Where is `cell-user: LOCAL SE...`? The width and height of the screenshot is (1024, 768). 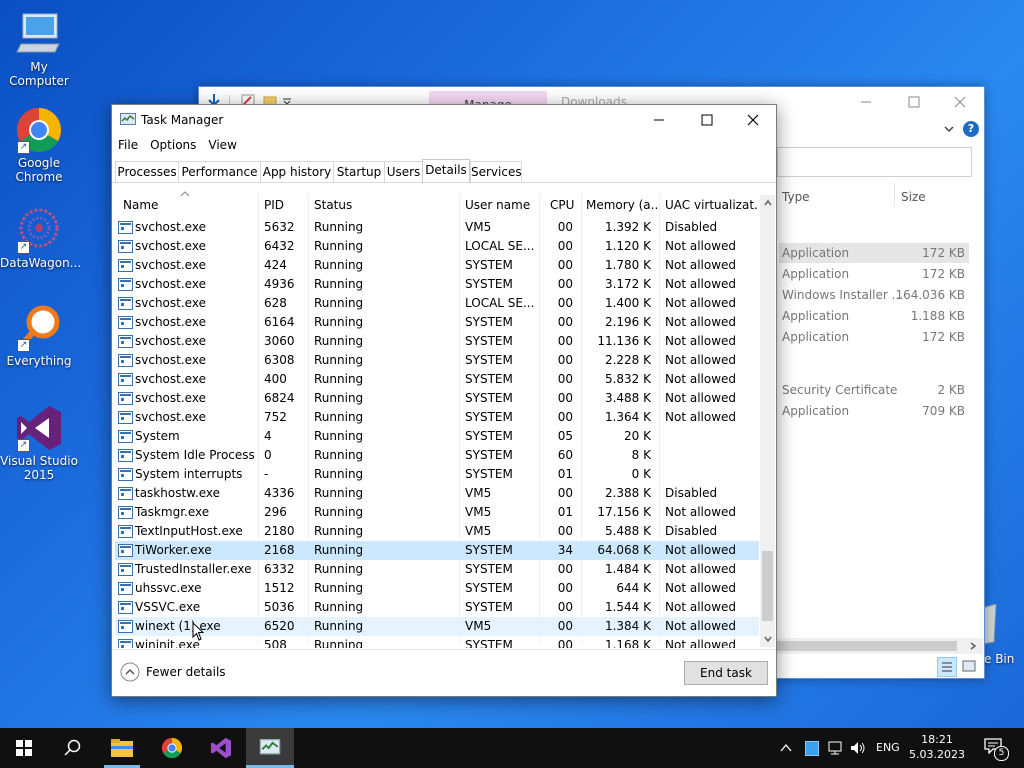 cell-user: LOCAL SE... is located at coordinates (500, 303).